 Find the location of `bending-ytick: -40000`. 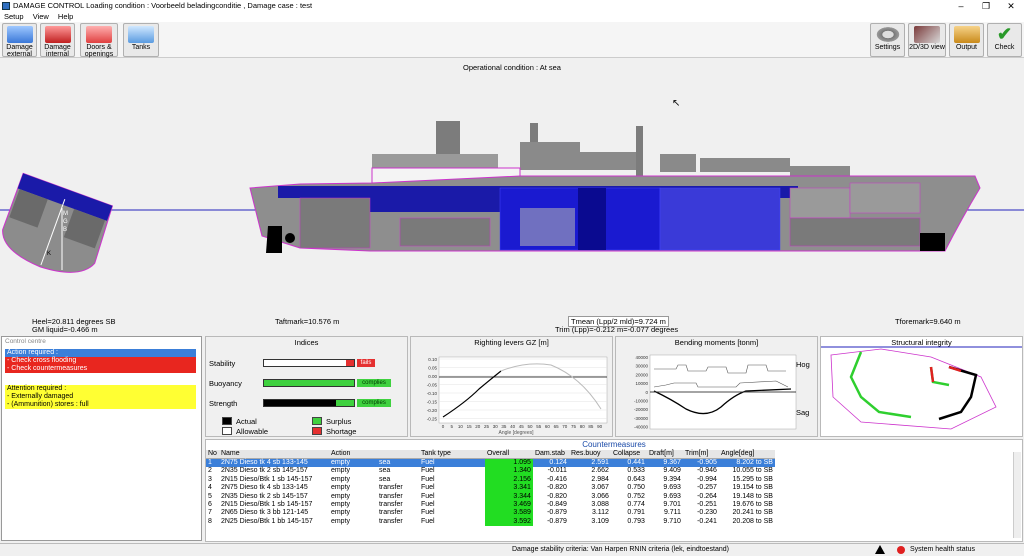

bending-ytick: -40000 is located at coordinates (641, 427).